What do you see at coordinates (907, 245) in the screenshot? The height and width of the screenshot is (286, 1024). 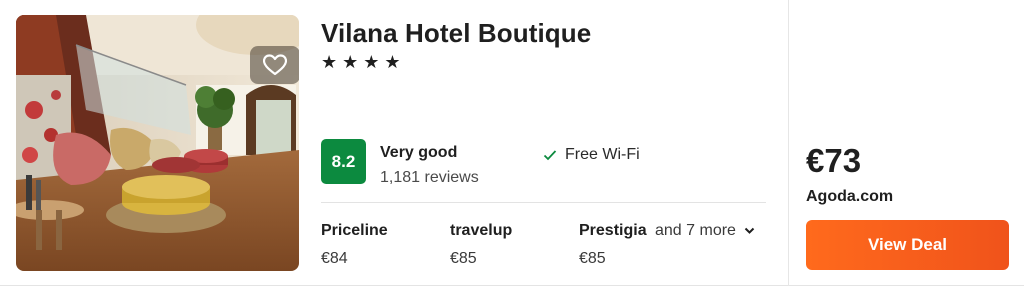 I see `view-deal-button: View Deal` at bounding box center [907, 245].